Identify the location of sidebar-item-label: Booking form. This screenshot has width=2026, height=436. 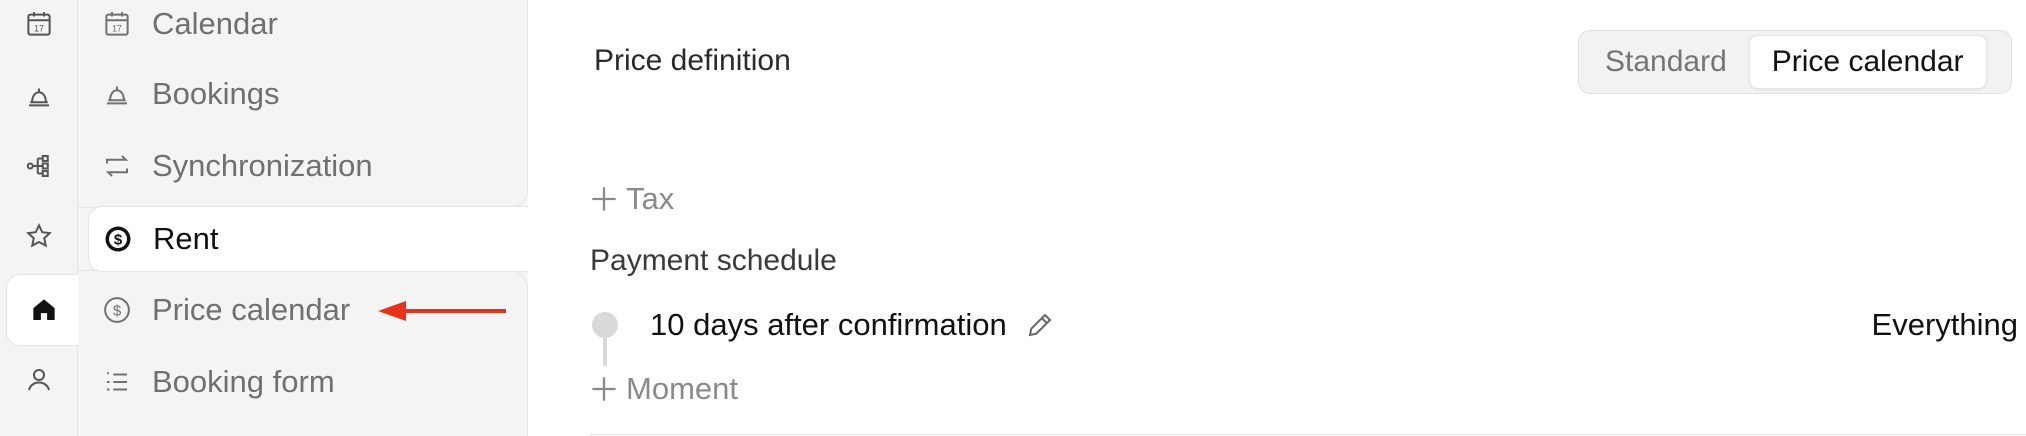
(243, 381).